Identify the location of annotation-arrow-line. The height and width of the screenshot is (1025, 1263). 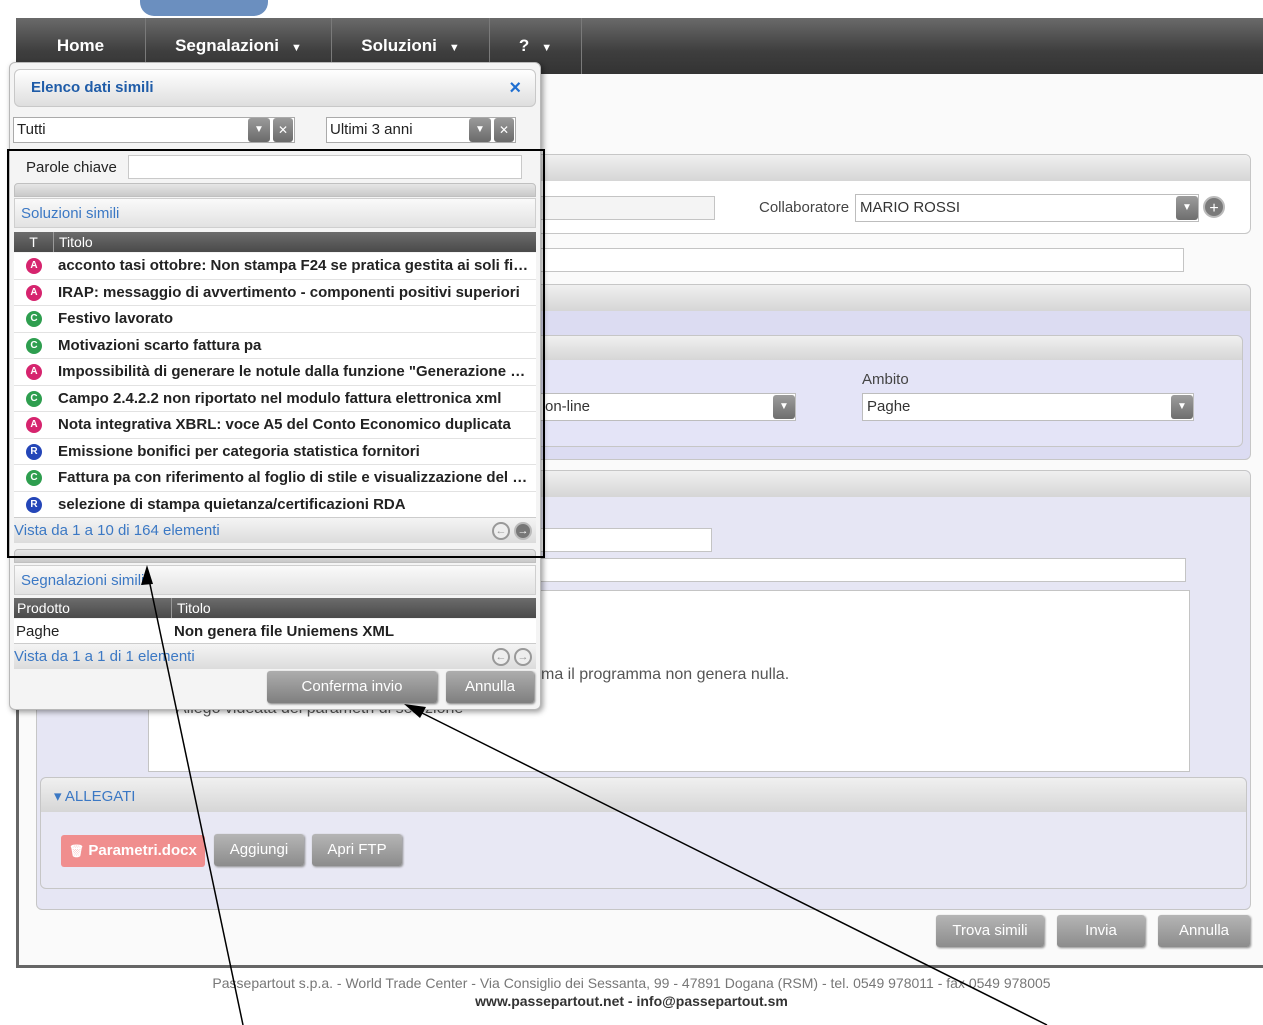
(195, 797).